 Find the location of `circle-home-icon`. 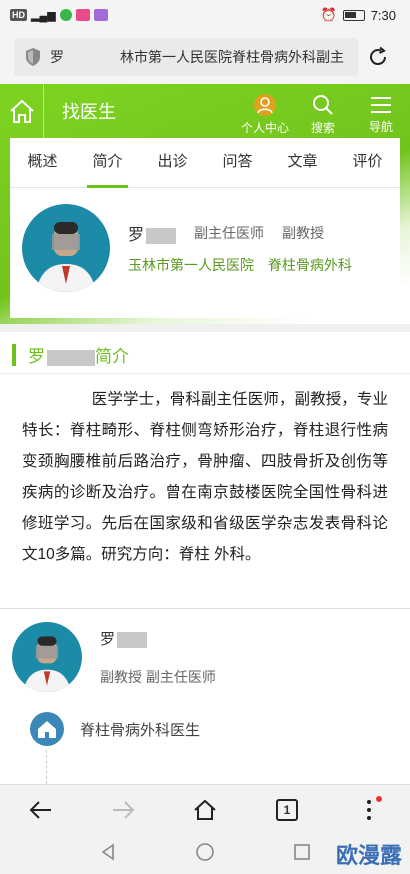

circle-home-icon is located at coordinates (205, 851).